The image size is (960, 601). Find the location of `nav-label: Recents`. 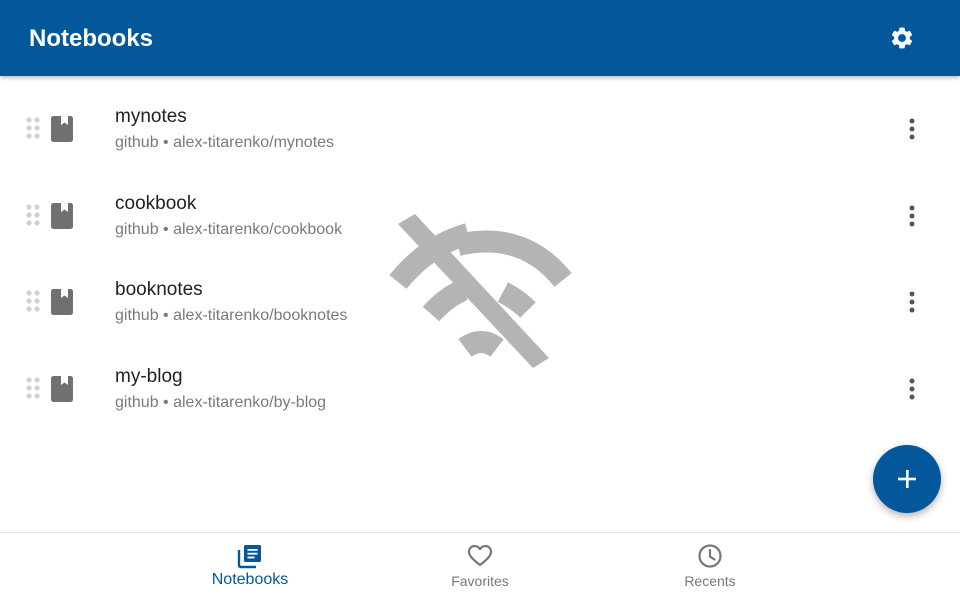

nav-label: Recents is located at coordinates (710, 581).